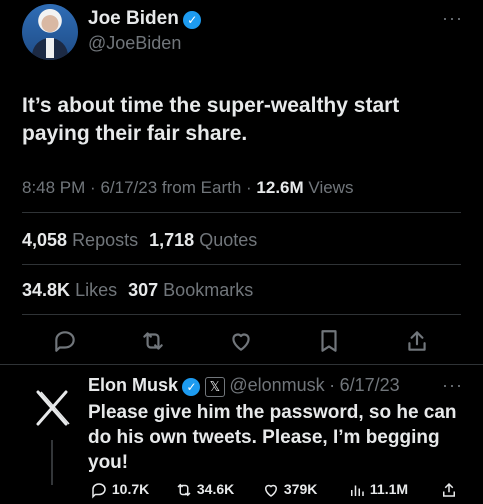 The width and height of the screenshot is (483, 504). Describe the element at coordinates (370, 385) in the screenshot. I see `reply-date: 6/17/23` at that location.